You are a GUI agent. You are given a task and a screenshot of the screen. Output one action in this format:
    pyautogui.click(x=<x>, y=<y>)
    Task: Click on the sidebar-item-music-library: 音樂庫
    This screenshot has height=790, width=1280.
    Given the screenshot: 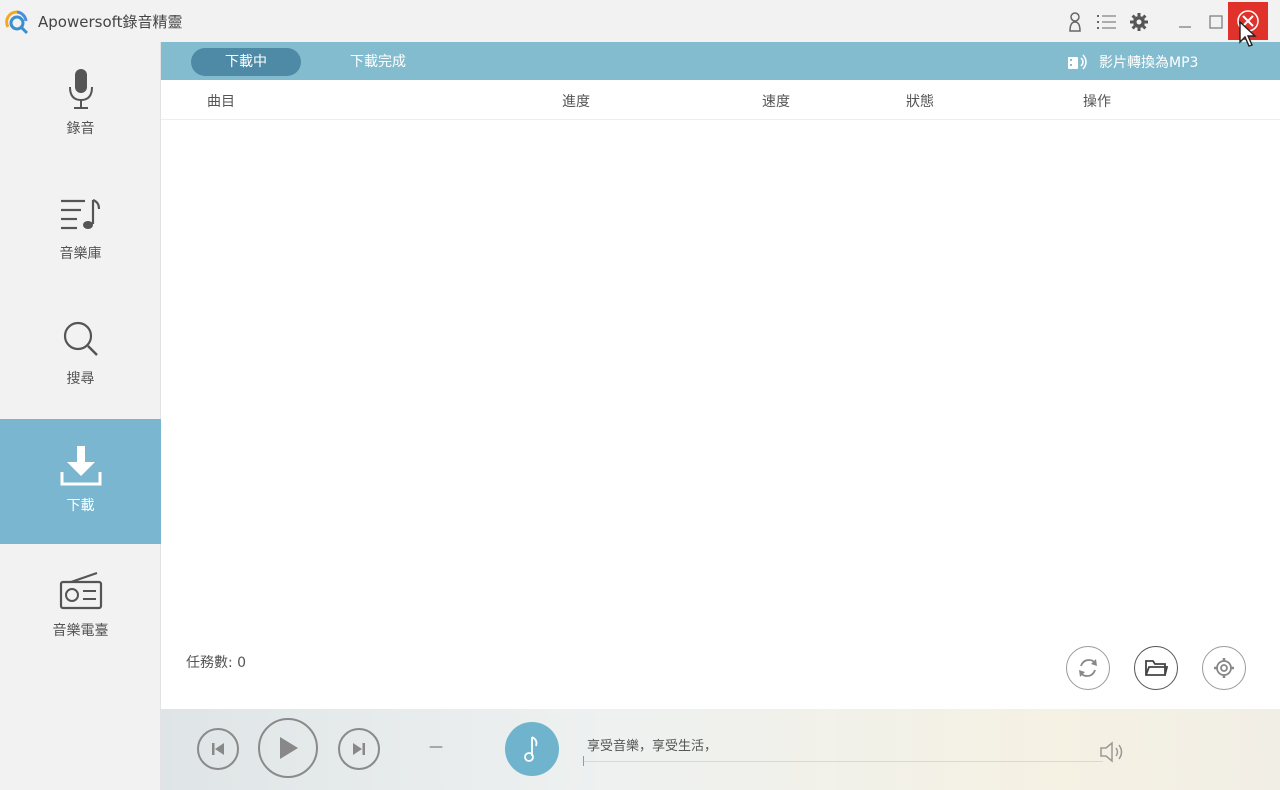 What is the action you would take?
    pyautogui.click(x=80, y=229)
    